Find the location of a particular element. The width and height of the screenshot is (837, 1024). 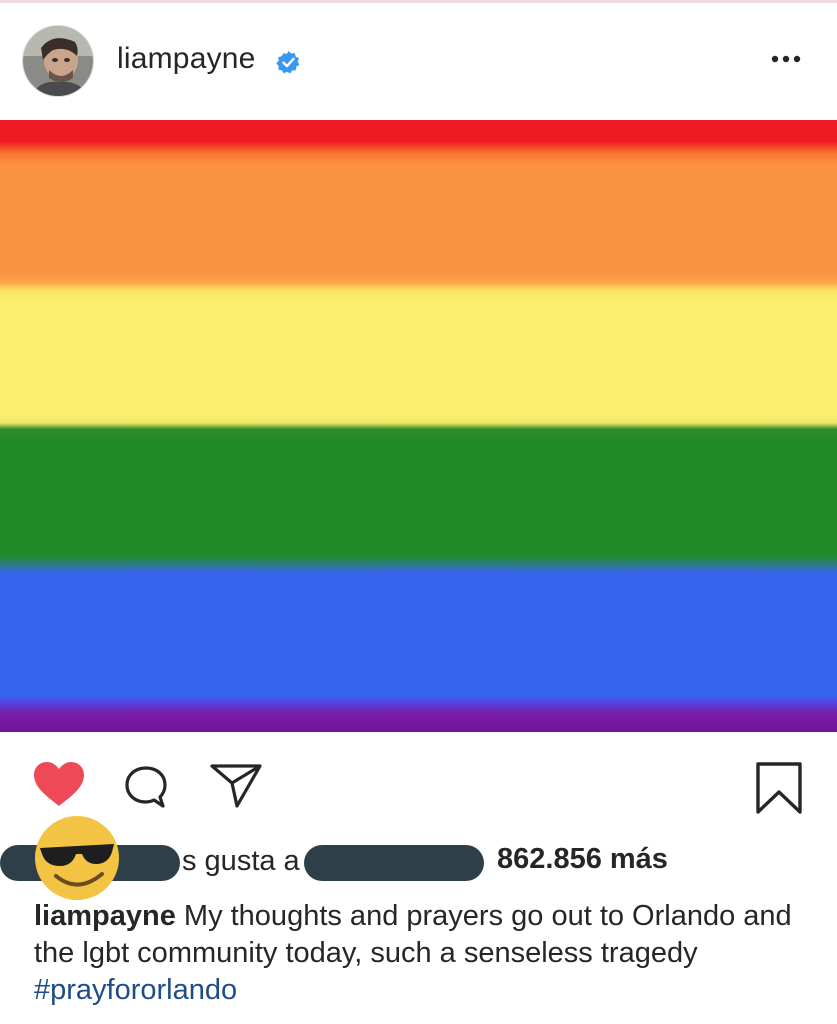

post-header: liampayne is located at coordinates (418, 60).